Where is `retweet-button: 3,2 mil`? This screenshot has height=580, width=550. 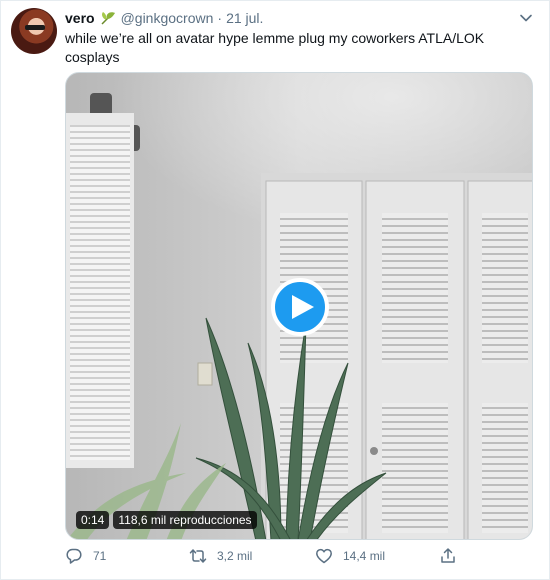 retweet-button: 3,2 mil is located at coordinates (252, 556).